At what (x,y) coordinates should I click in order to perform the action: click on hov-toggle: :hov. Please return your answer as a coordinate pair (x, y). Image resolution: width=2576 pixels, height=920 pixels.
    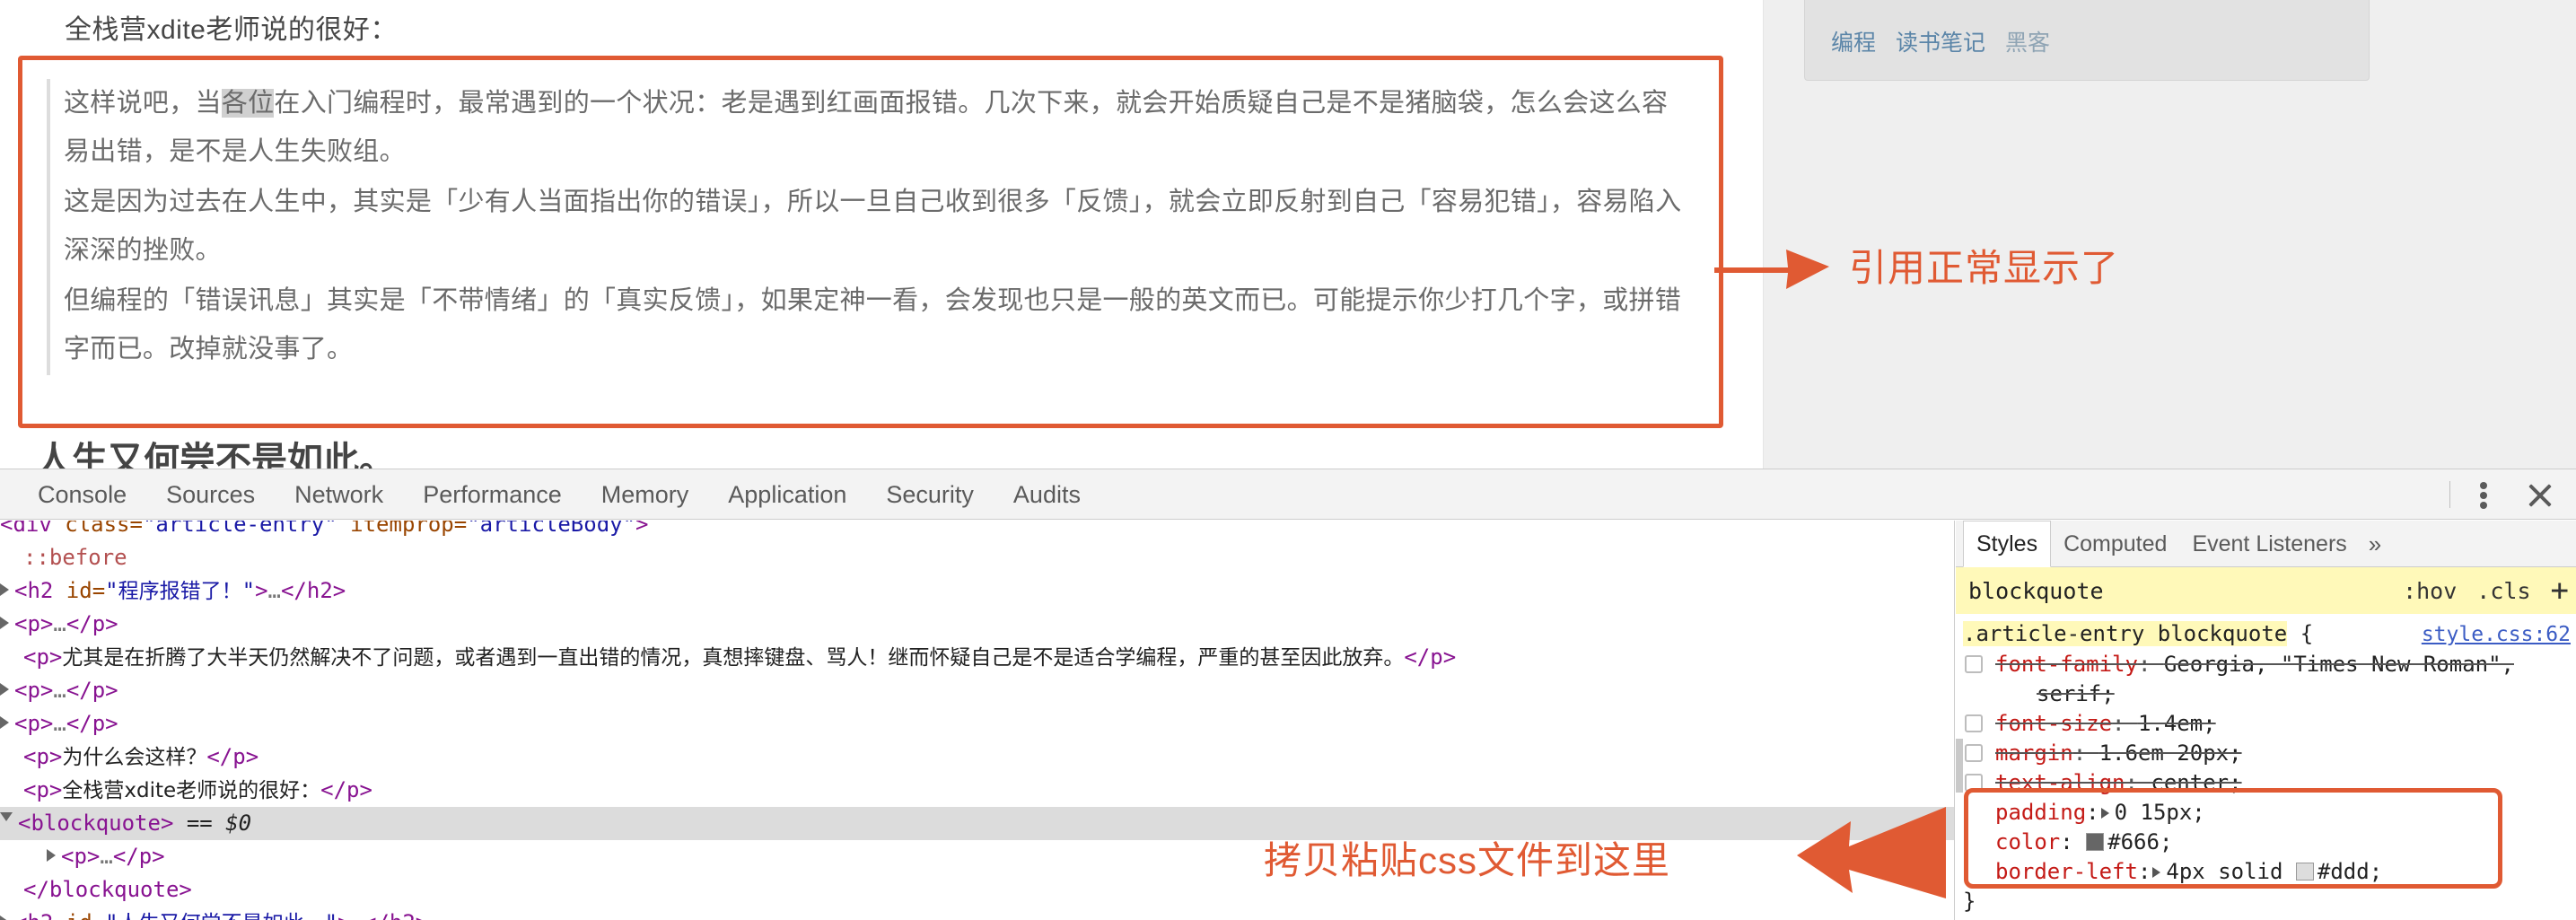
    Looking at the image, I should click on (2430, 591).